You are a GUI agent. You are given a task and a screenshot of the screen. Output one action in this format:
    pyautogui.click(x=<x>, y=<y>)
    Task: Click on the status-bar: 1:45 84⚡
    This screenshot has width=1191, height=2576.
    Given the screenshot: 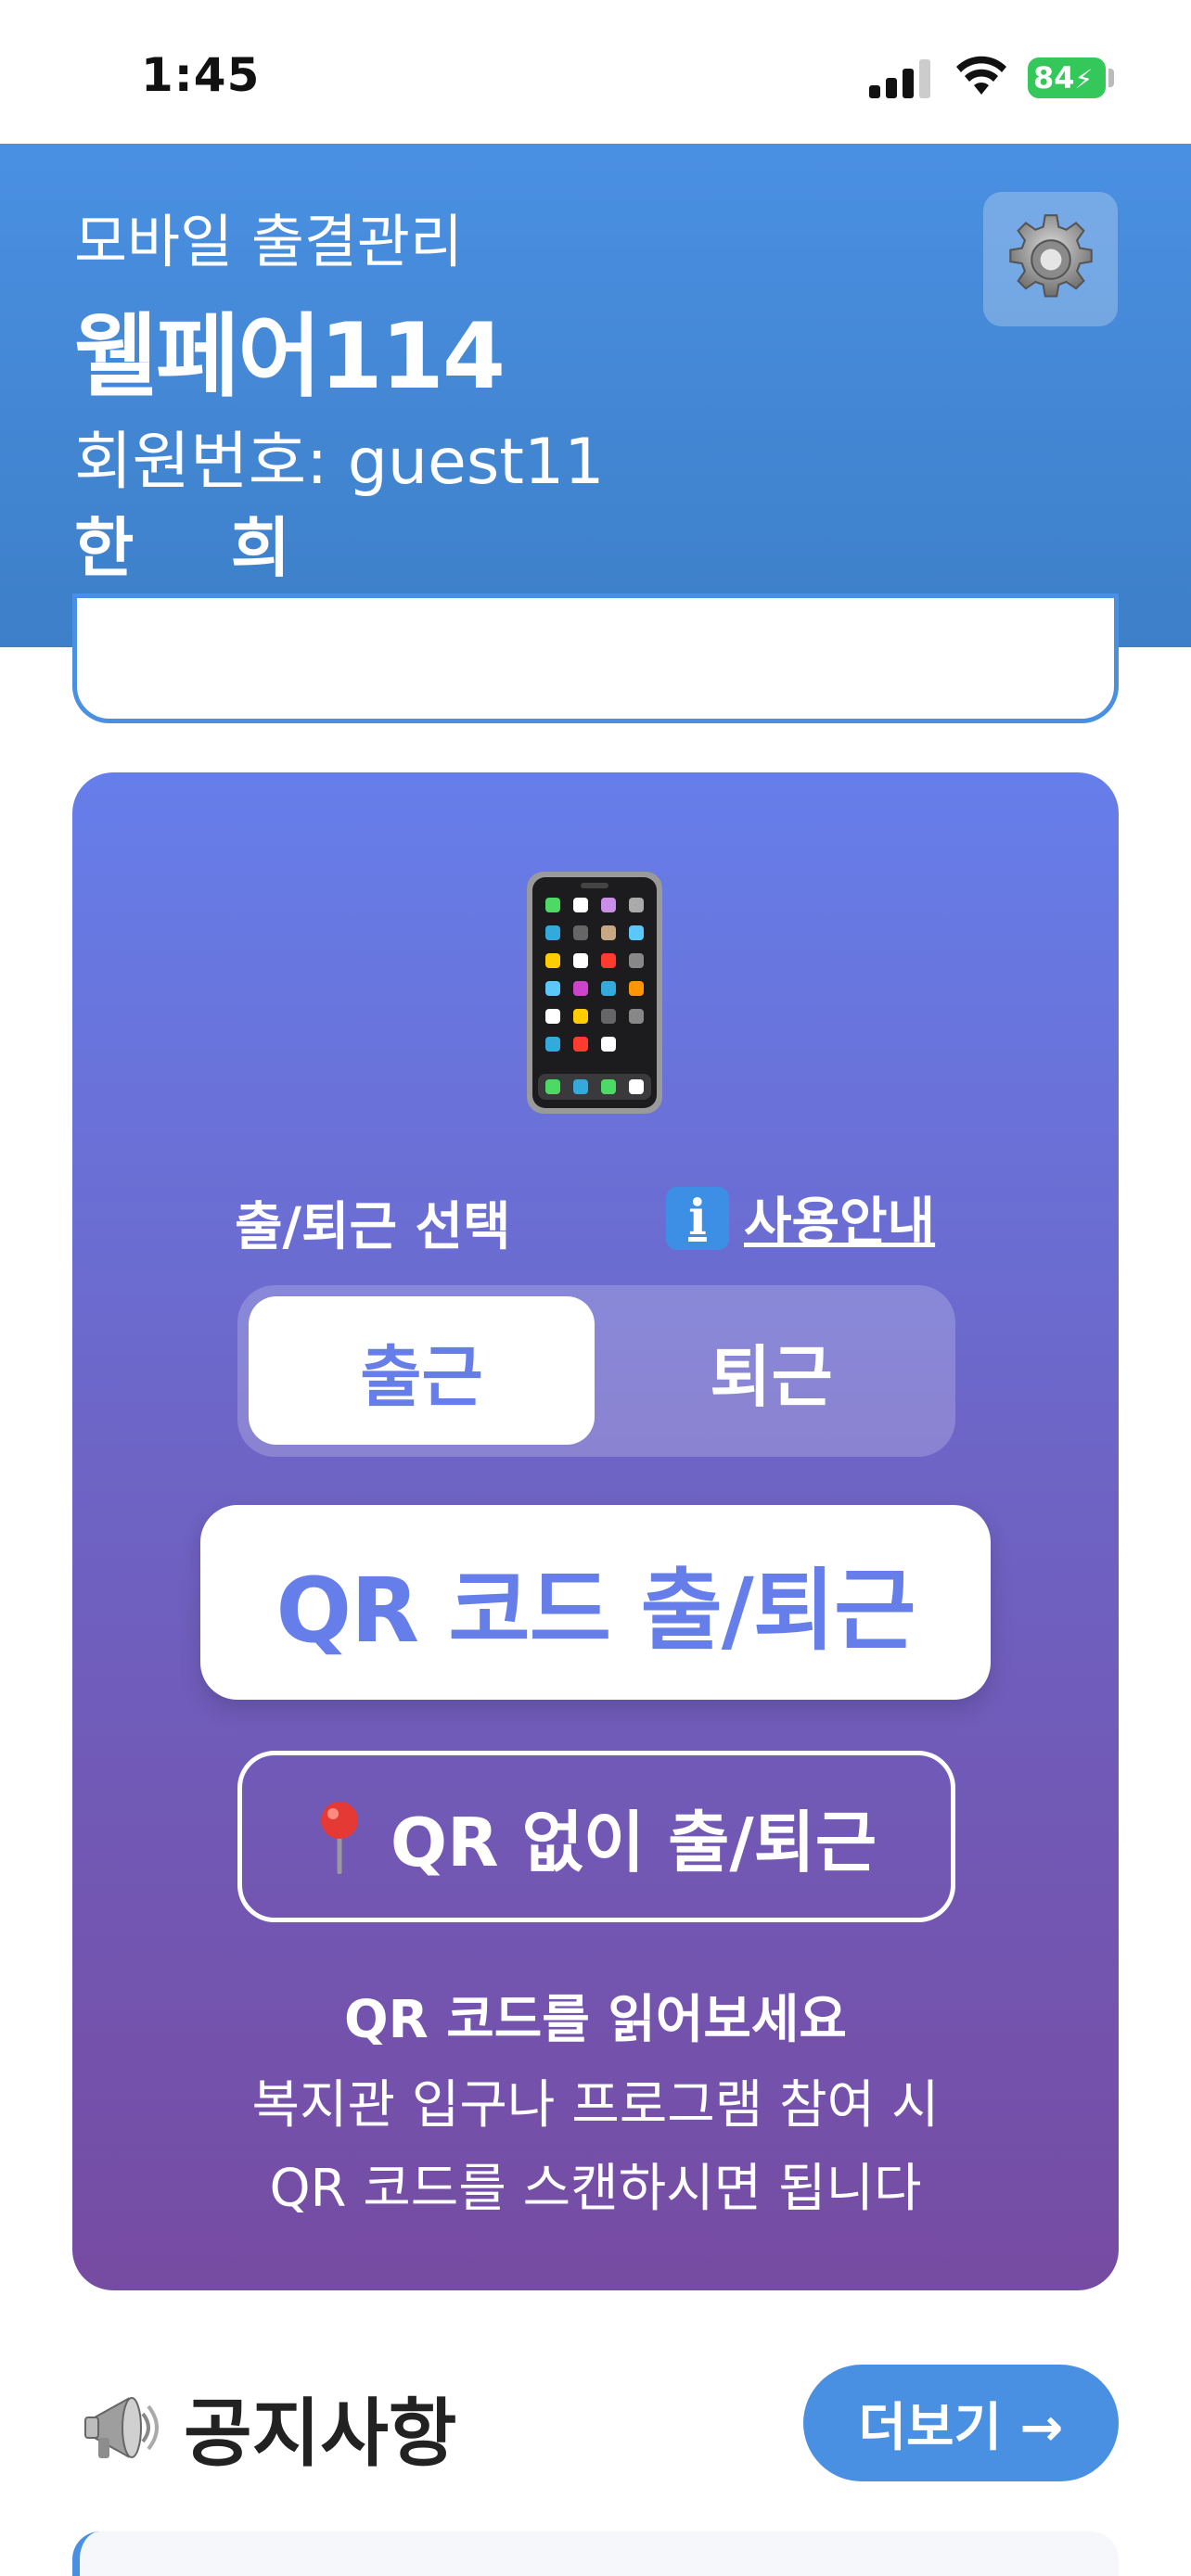 What is the action you would take?
    pyautogui.click(x=595, y=72)
    